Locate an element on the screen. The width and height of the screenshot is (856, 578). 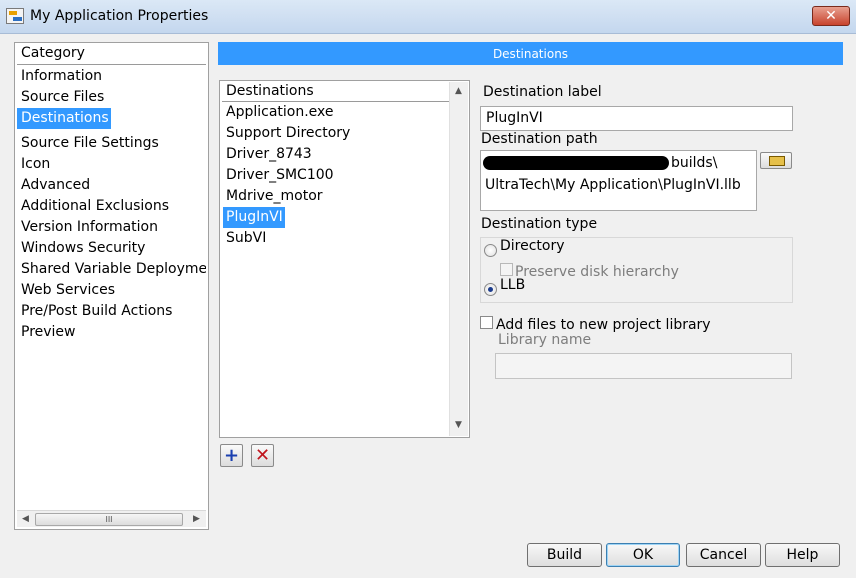
destination-item-subvi: SubVI is located at coordinates (336, 238).